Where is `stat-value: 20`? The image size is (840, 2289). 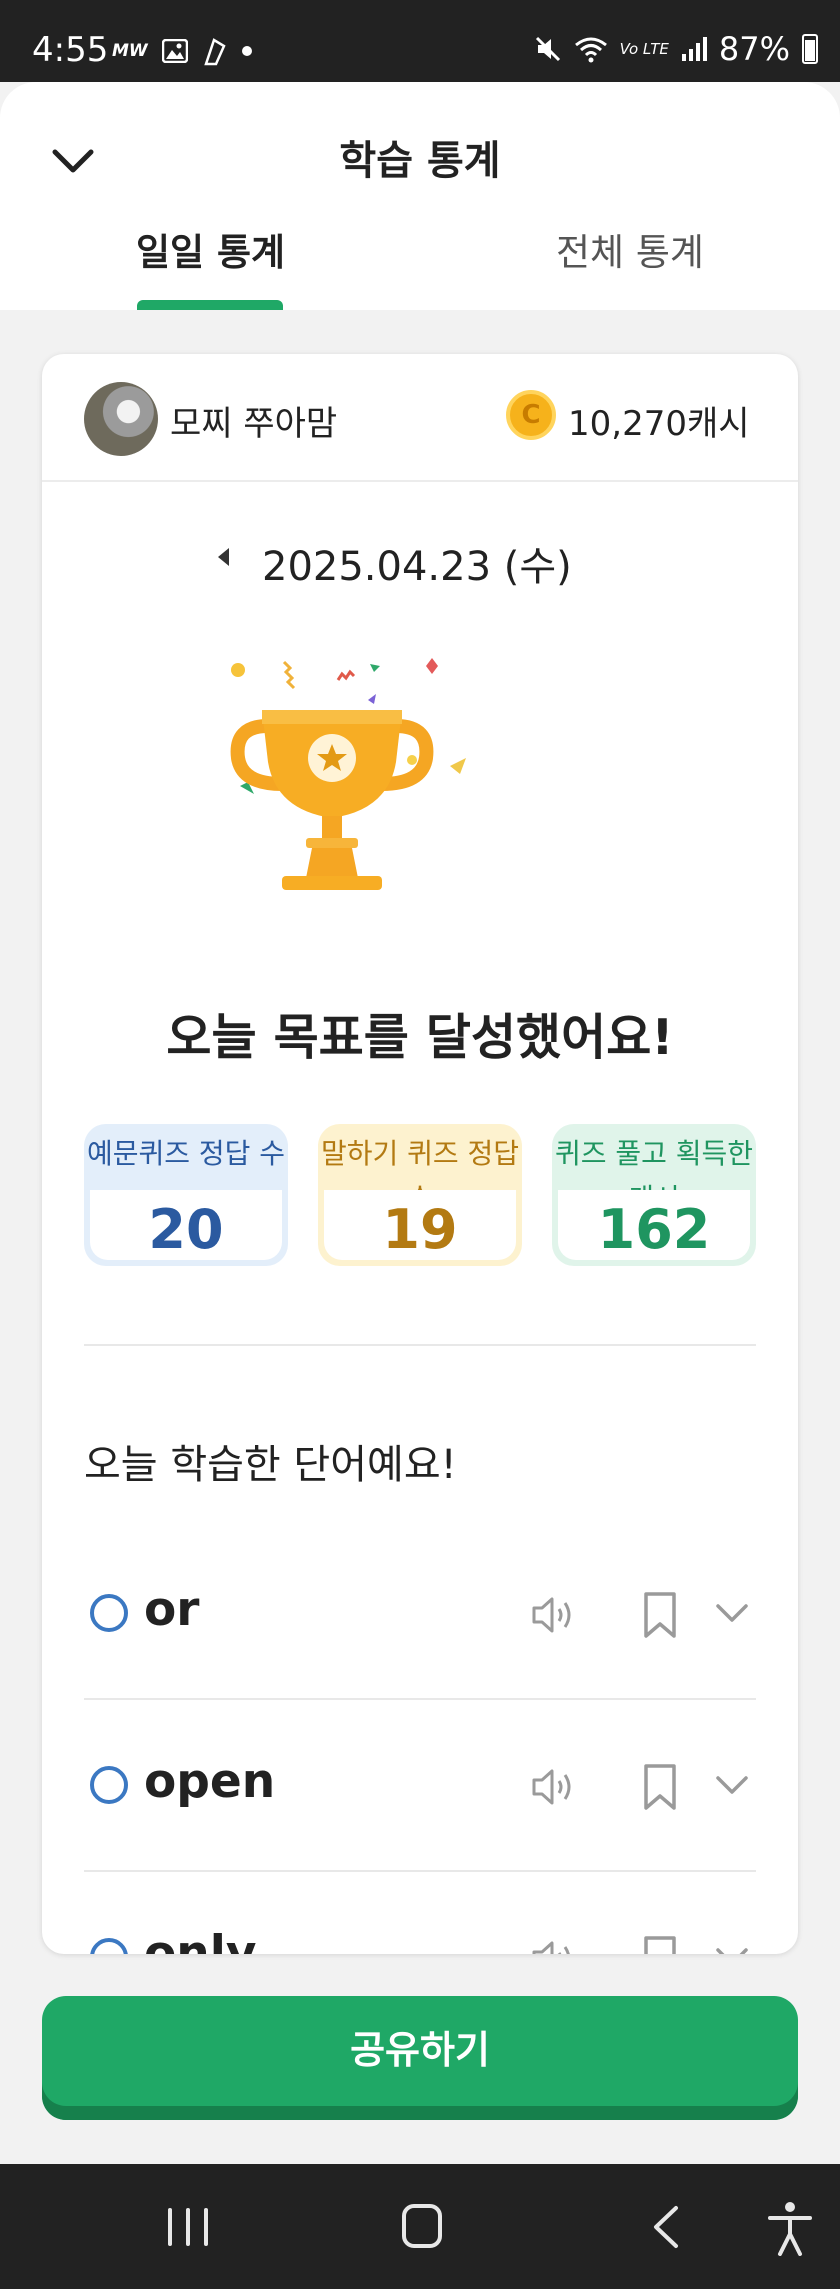 stat-value: 20 is located at coordinates (186, 1229).